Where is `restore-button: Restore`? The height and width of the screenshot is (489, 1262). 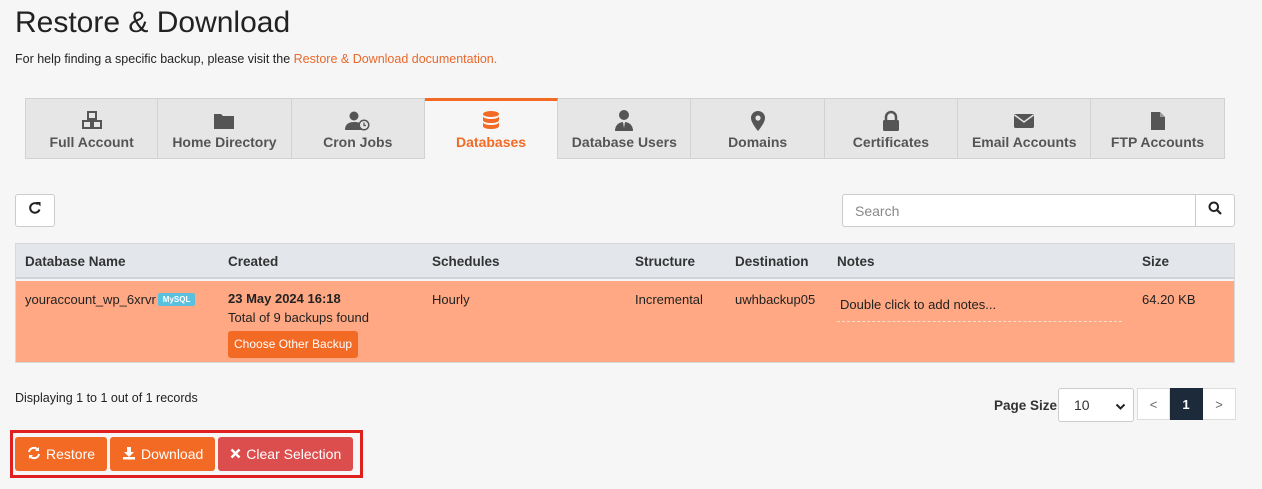 restore-button: Restore is located at coordinates (61, 454).